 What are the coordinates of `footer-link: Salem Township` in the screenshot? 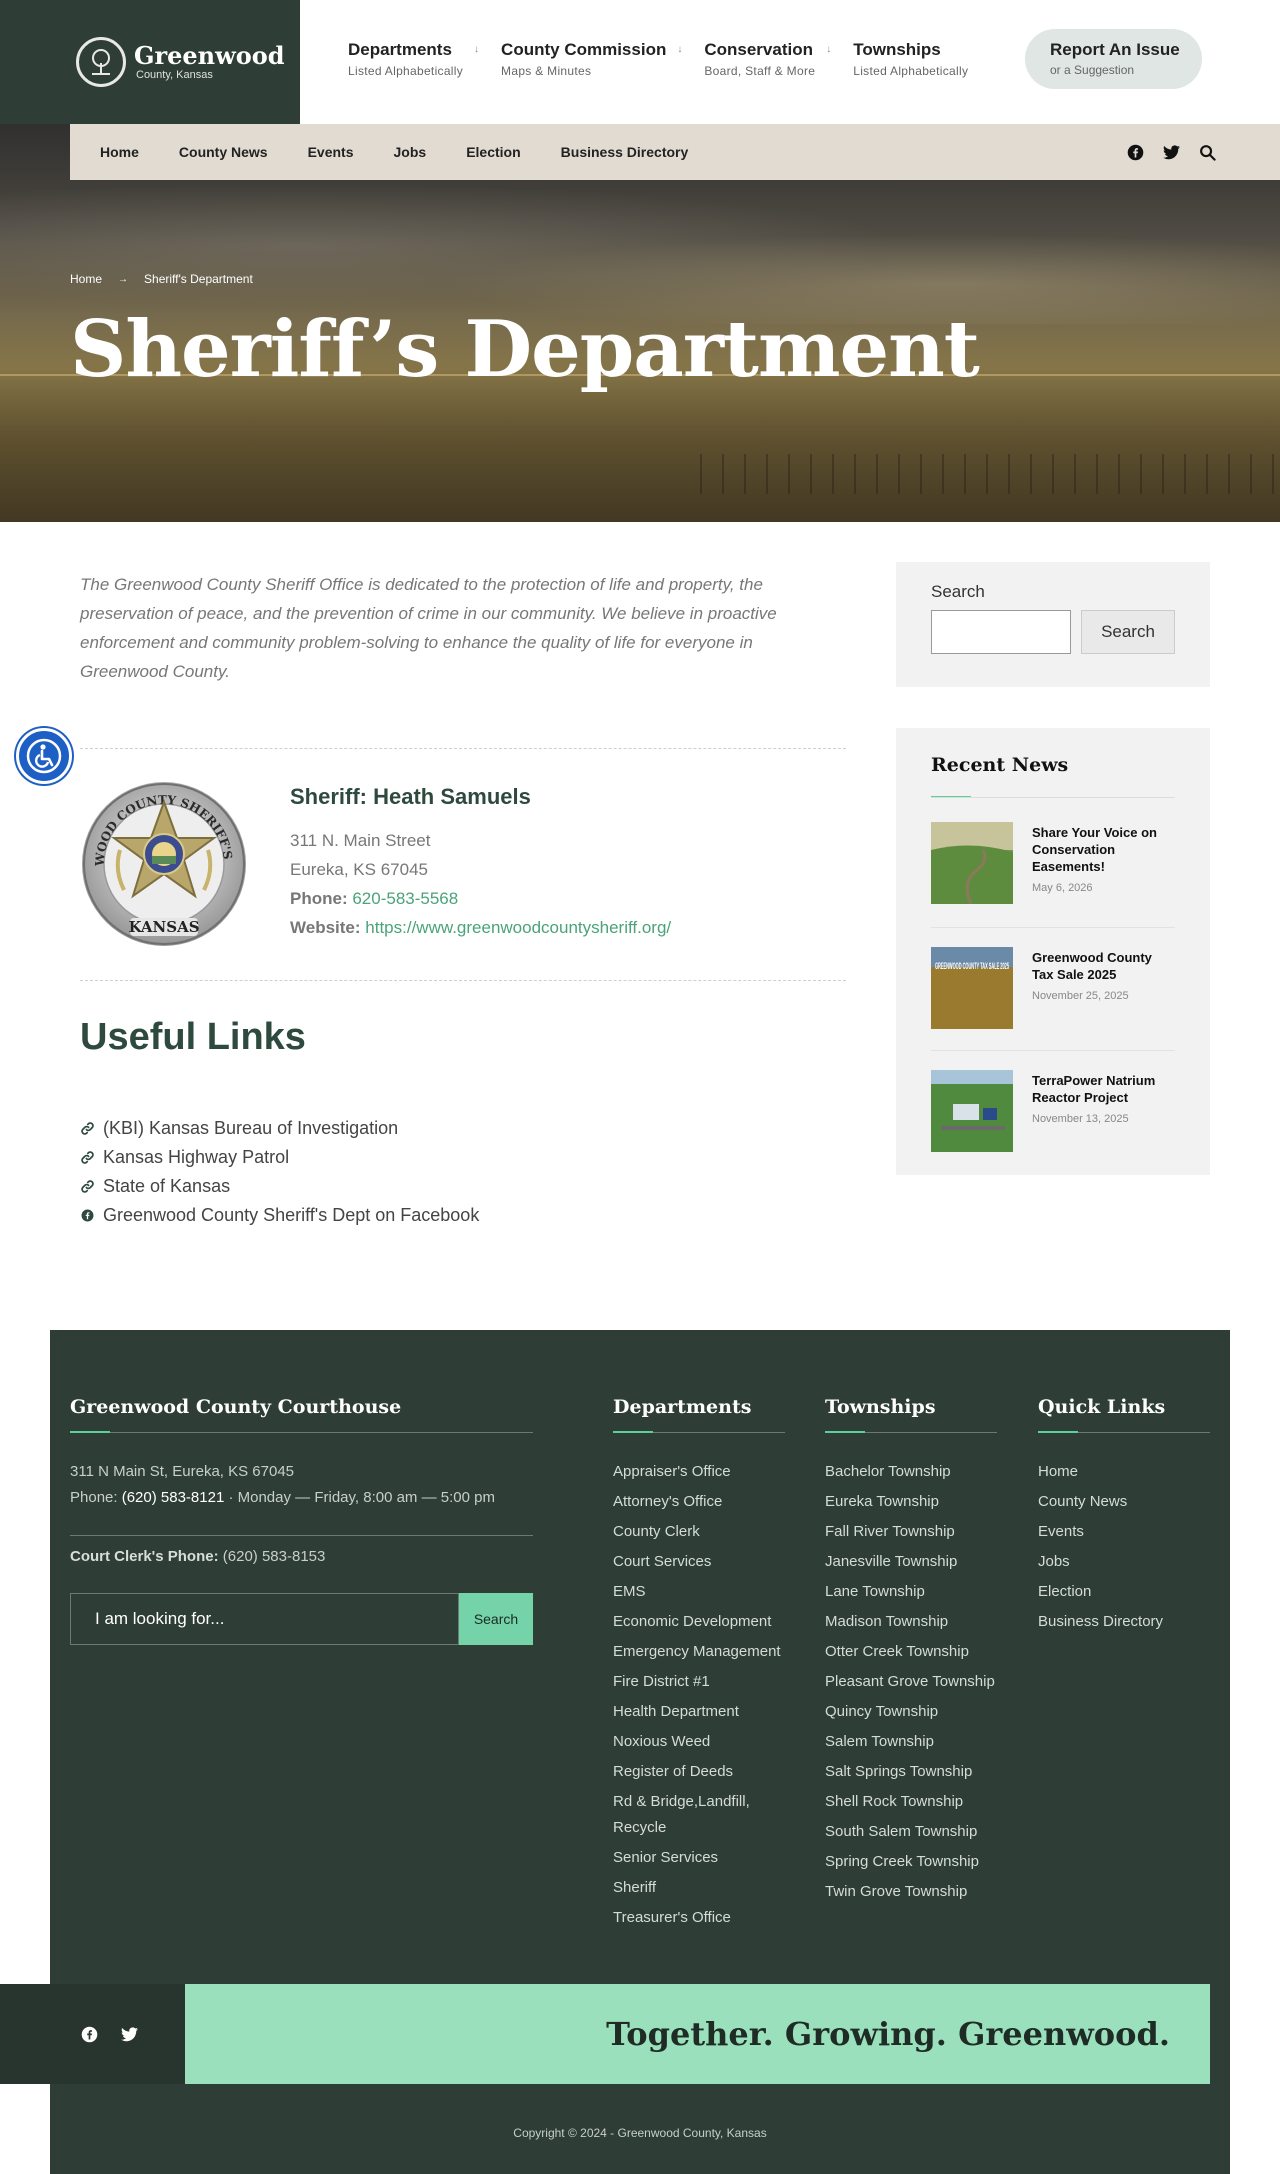 It's located at (911, 1742).